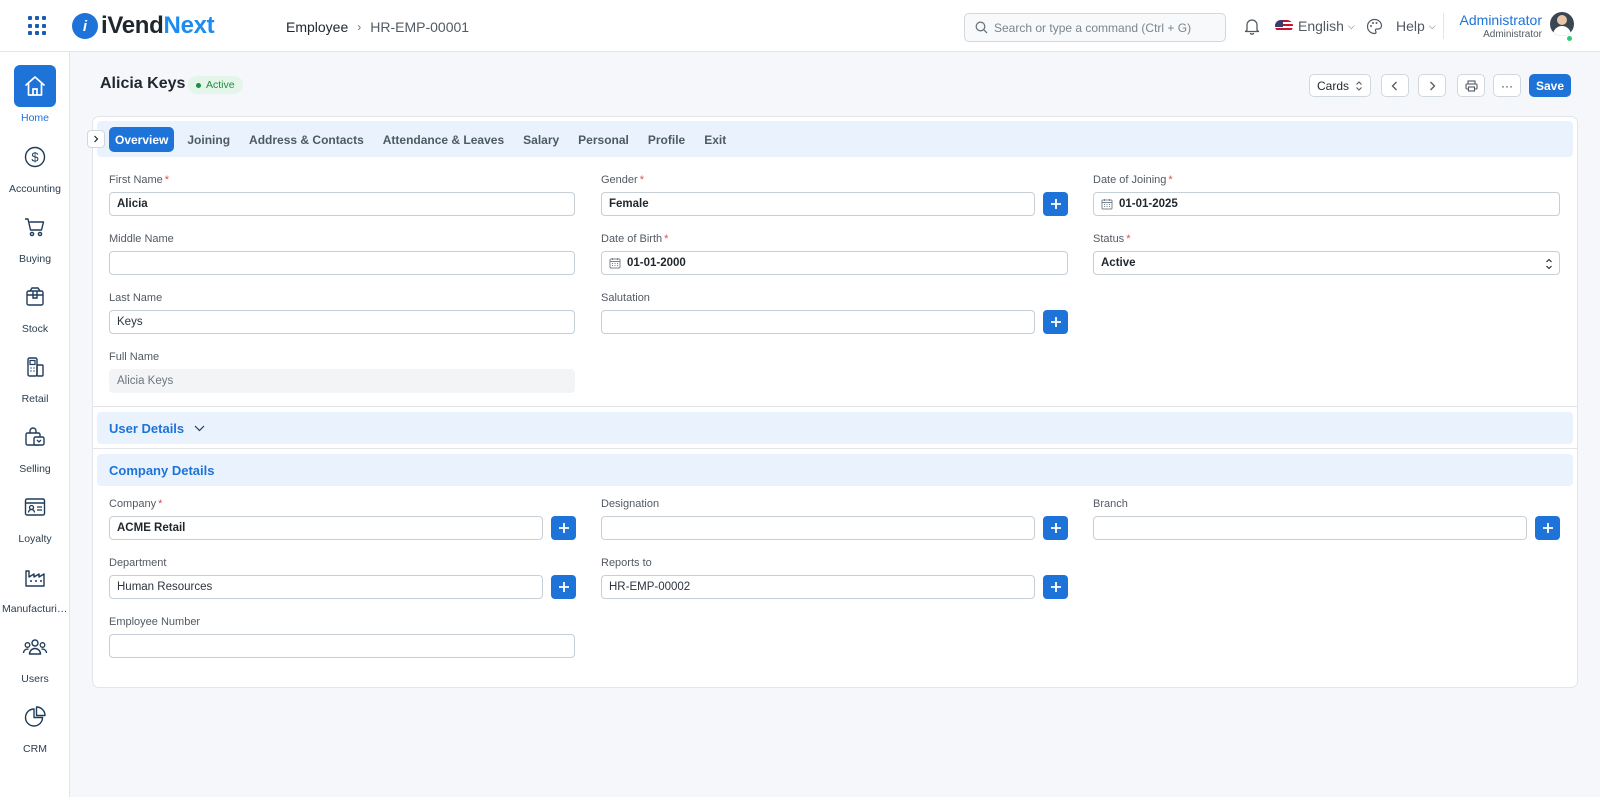  What do you see at coordinates (142, 139) in the screenshot?
I see `tab-overview: Overview` at bounding box center [142, 139].